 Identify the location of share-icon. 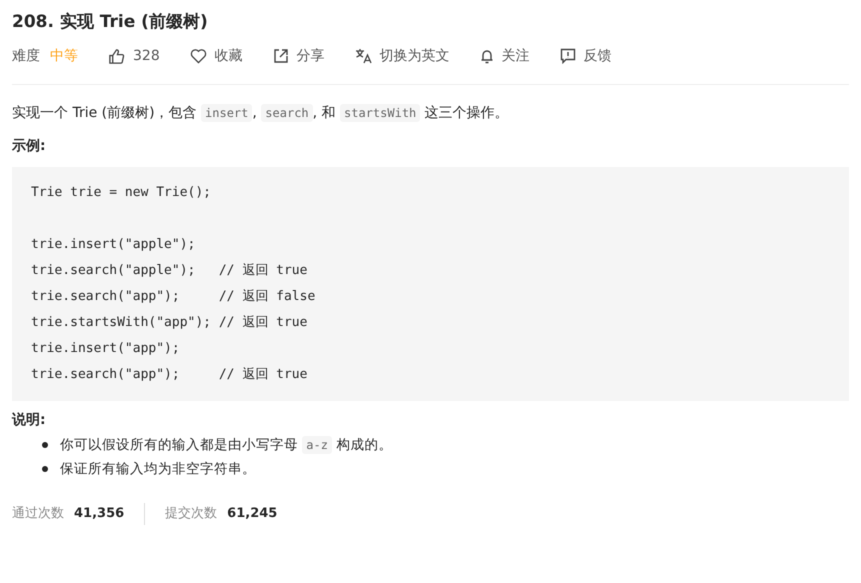
(280, 56).